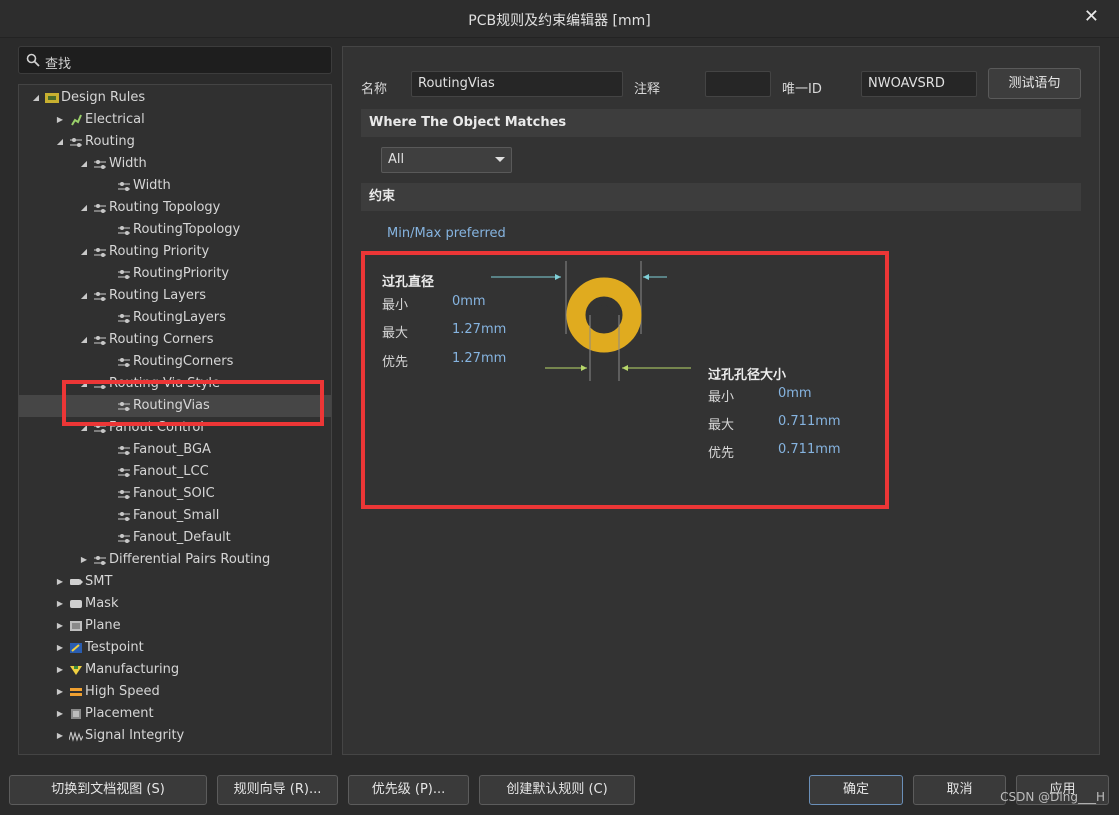 The height and width of the screenshot is (815, 1119). What do you see at coordinates (446, 233) in the screenshot?
I see `constraint-mode-link: Min/Max preferred` at bounding box center [446, 233].